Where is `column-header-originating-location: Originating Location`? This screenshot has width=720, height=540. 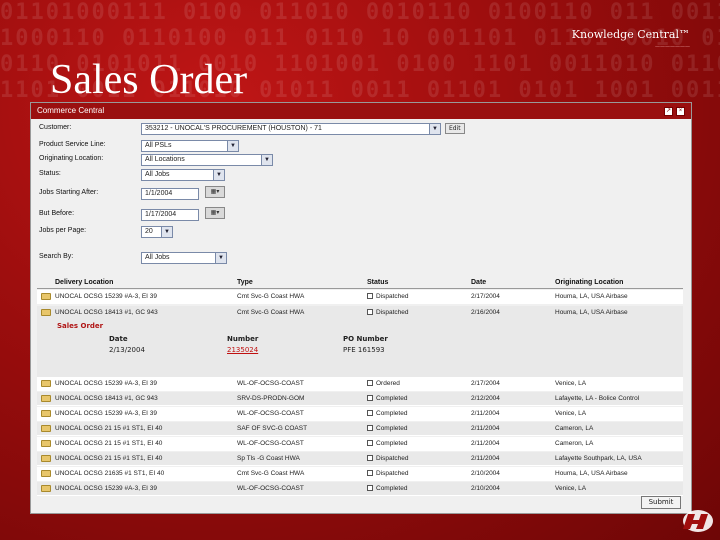
column-header-originating-location: Originating Location is located at coordinates (589, 282).